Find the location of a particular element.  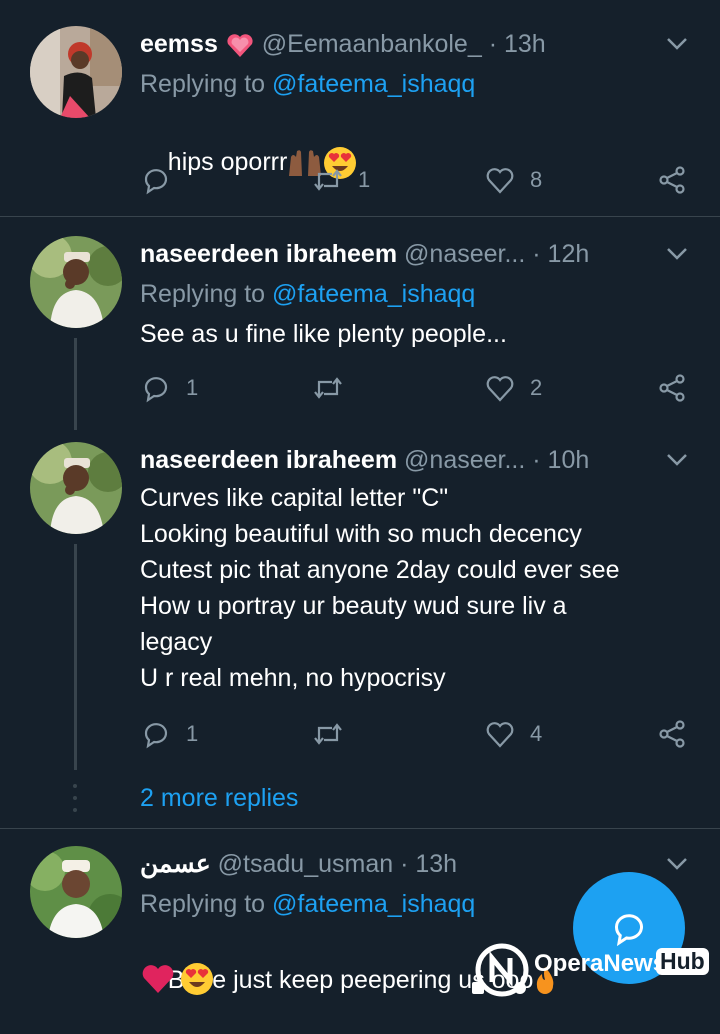

more-replies-dots is located at coordinates (75, 799).